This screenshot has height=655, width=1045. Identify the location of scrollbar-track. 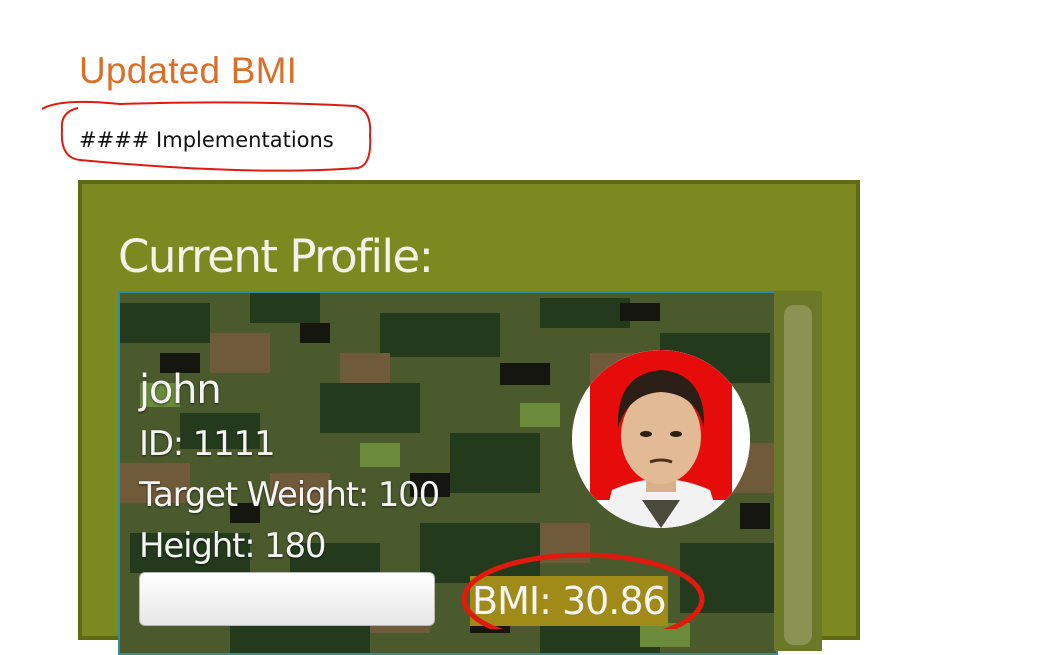
(798, 471).